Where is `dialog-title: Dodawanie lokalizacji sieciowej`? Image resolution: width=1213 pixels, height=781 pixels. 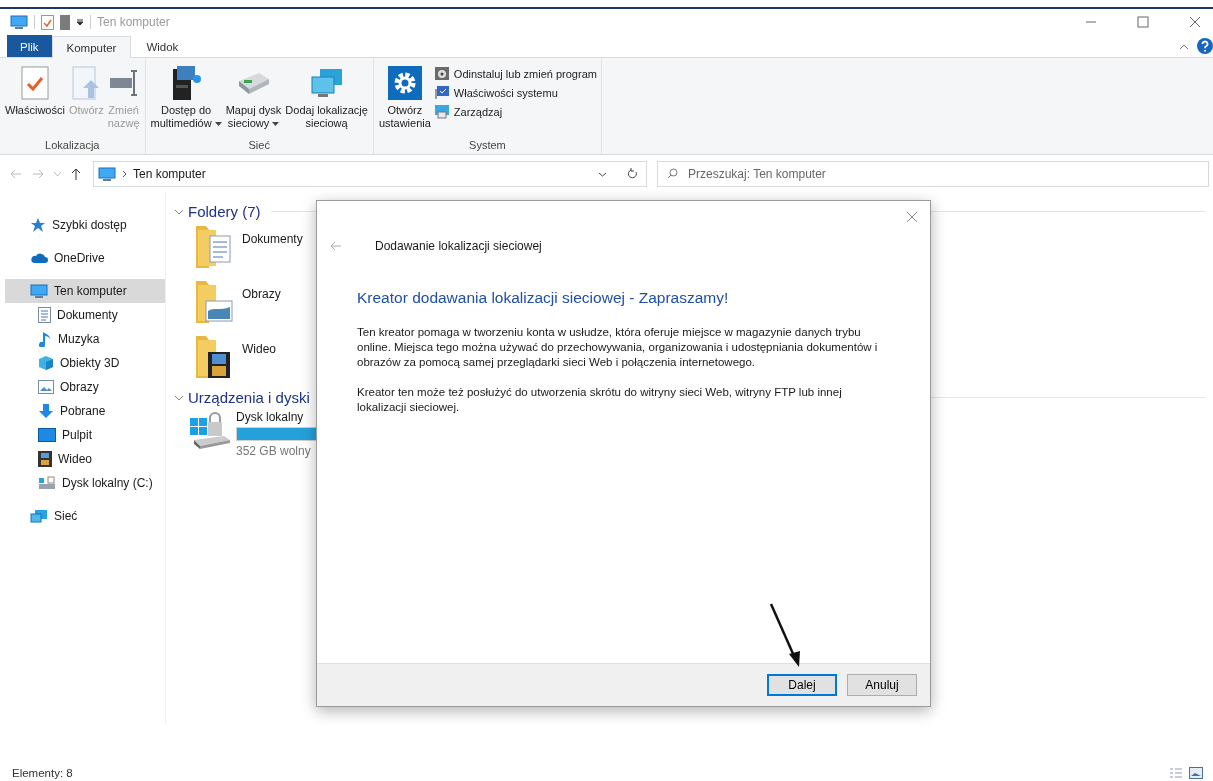
dialog-title: Dodawanie lokalizacji sieciowej is located at coordinates (458, 246).